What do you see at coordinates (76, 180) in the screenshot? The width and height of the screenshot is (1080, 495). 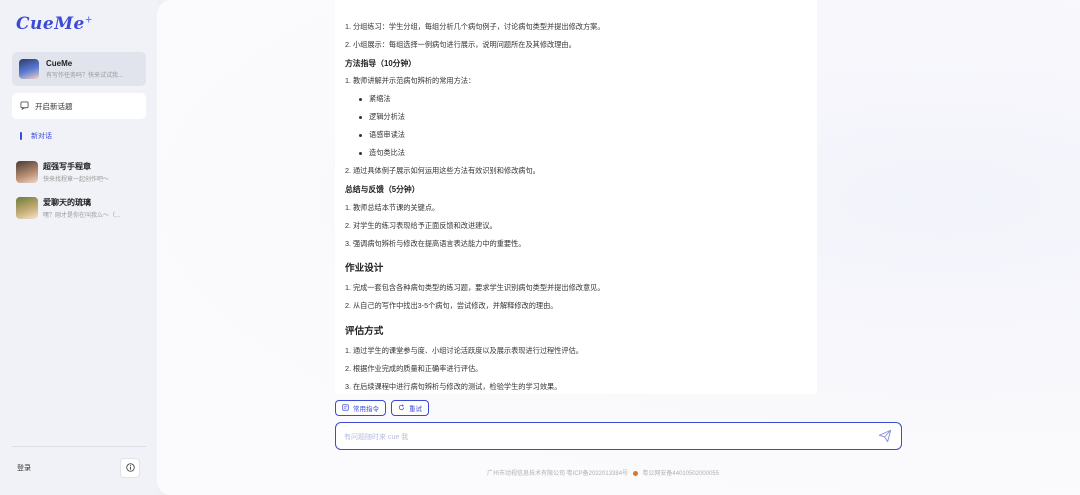 I see `history-subtitle: 快来找程章一起创作吧～` at bounding box center [76, 180].